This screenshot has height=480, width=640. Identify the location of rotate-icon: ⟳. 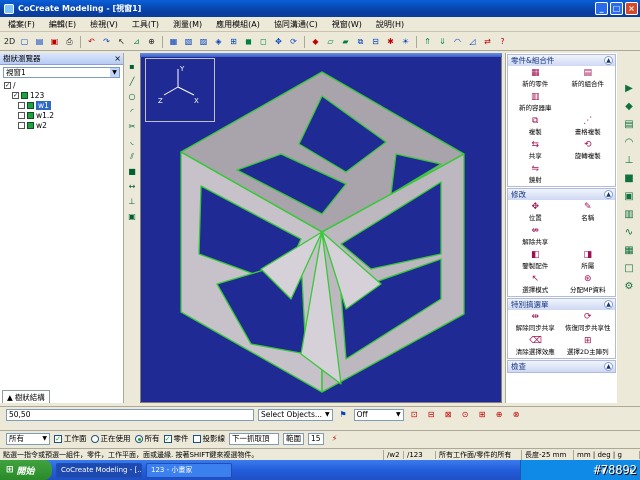
(293, 41).